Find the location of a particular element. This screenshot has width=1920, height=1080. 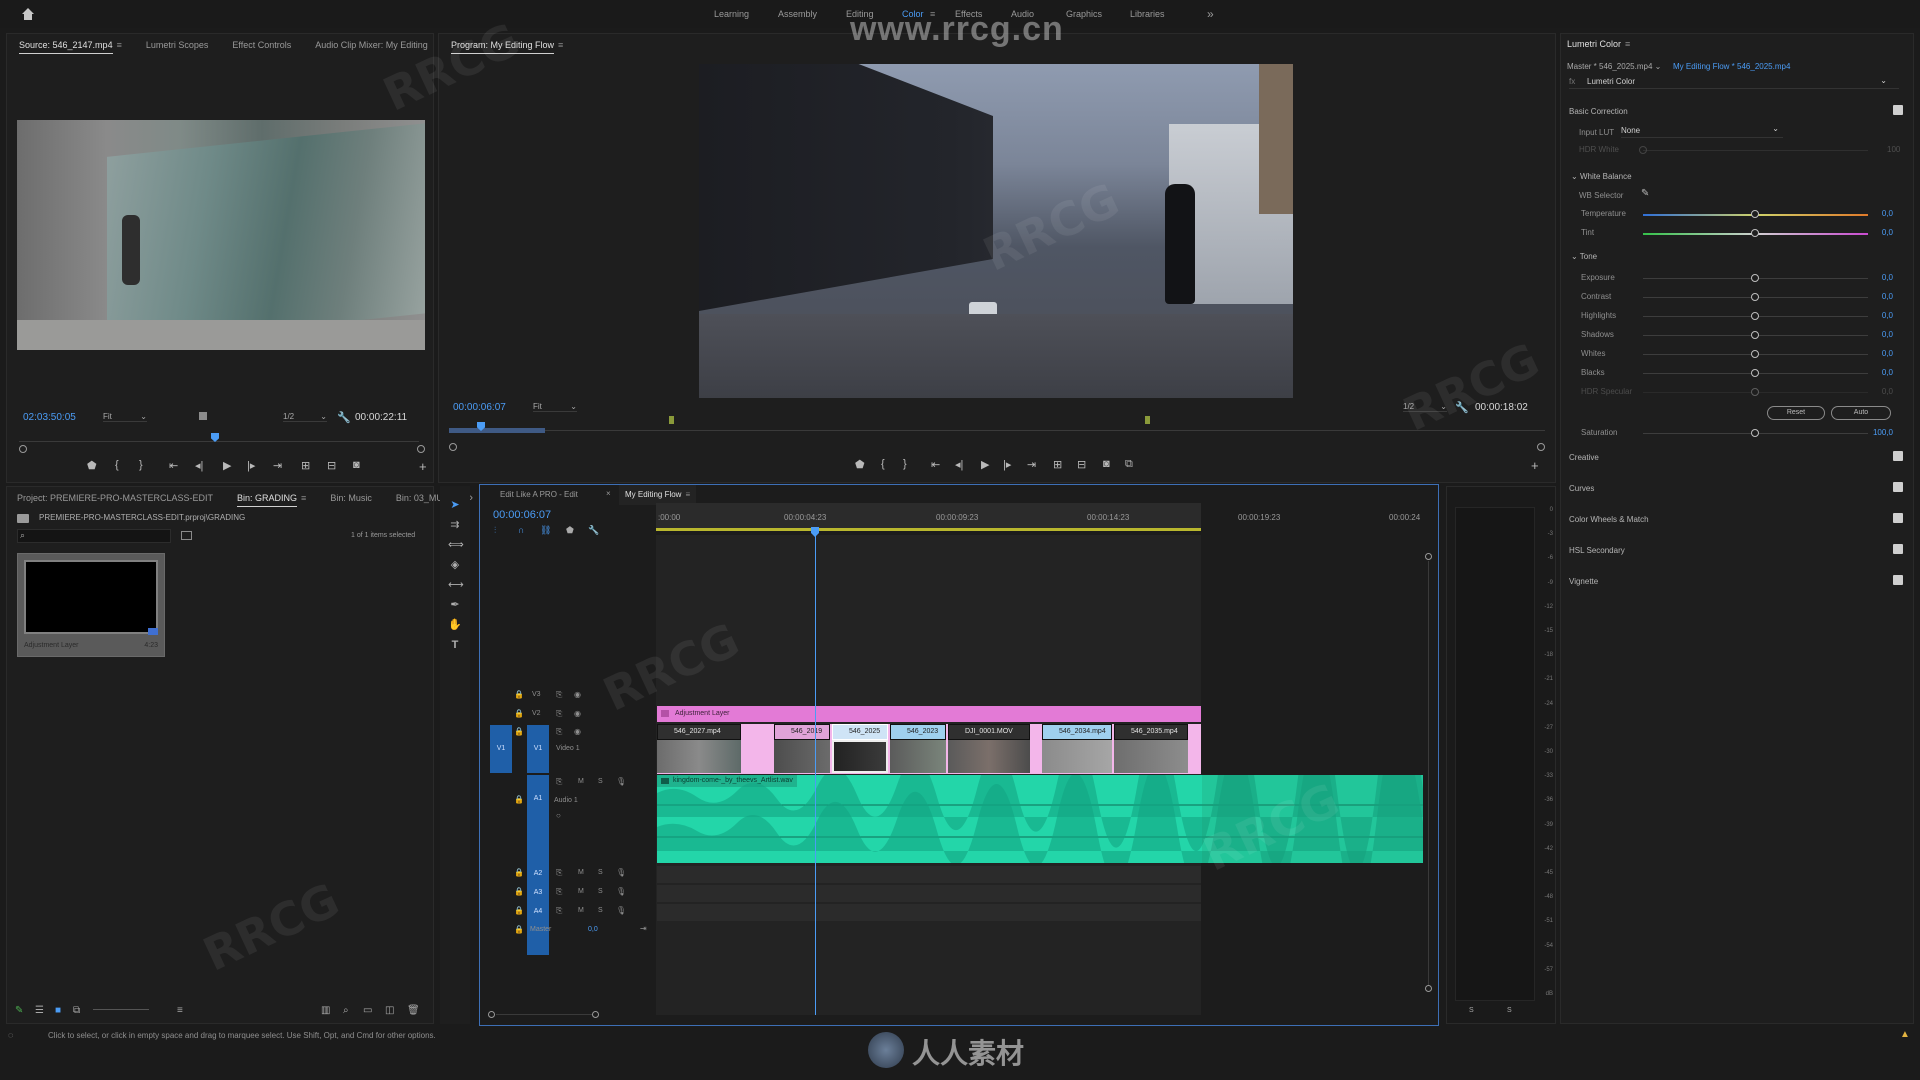

zoom-slider is located at coordinates (121, 1009).